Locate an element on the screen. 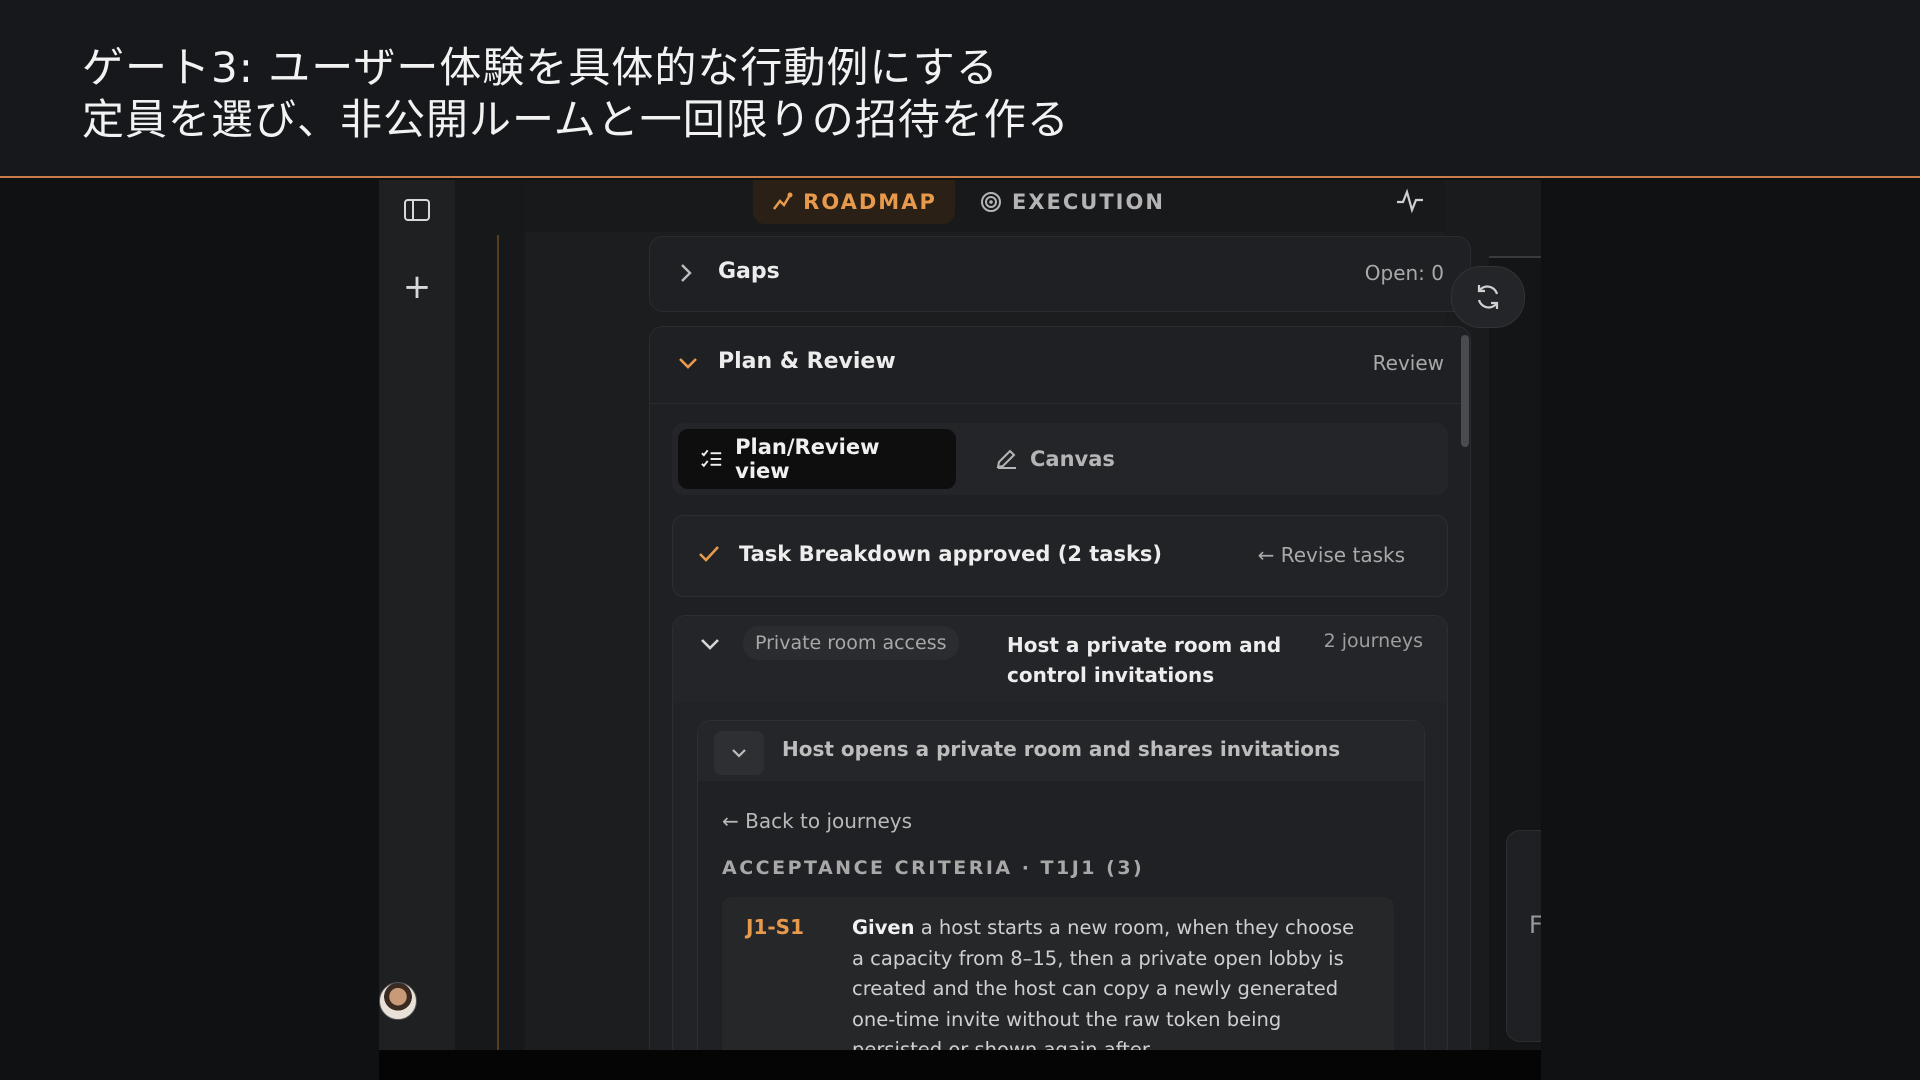 This screenshot has width=1920, height=1080. plan-review-title: Plan & Review is located at coordinates (807, 361).